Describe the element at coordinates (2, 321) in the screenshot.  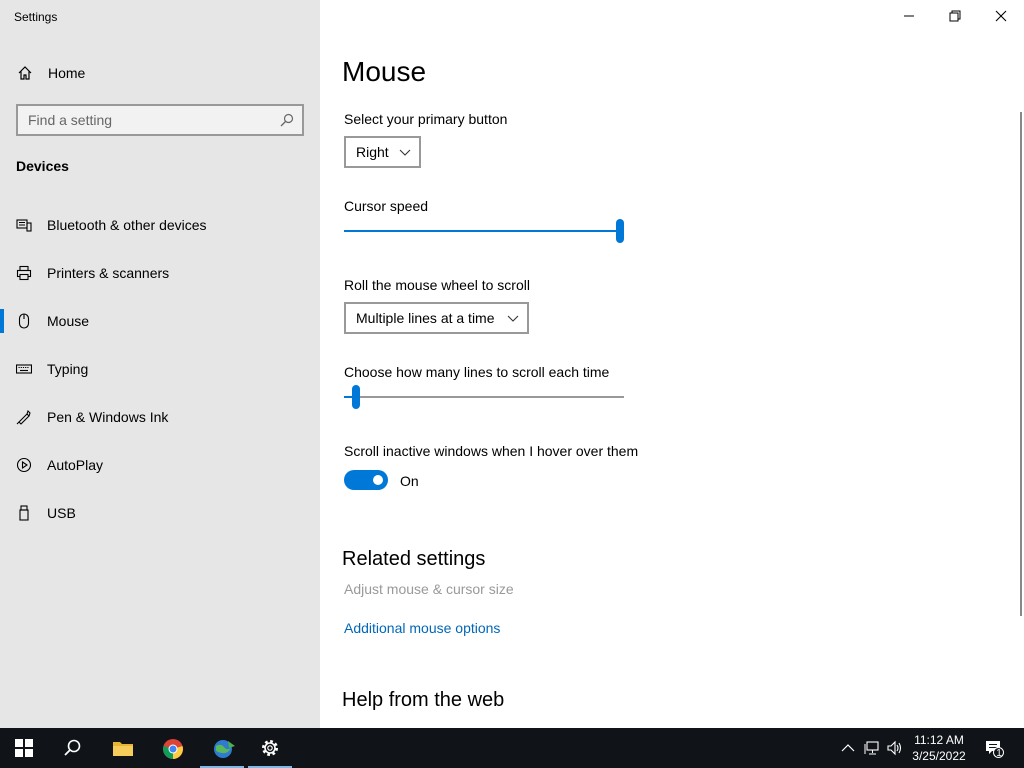
I see `active-indicator` at that location.